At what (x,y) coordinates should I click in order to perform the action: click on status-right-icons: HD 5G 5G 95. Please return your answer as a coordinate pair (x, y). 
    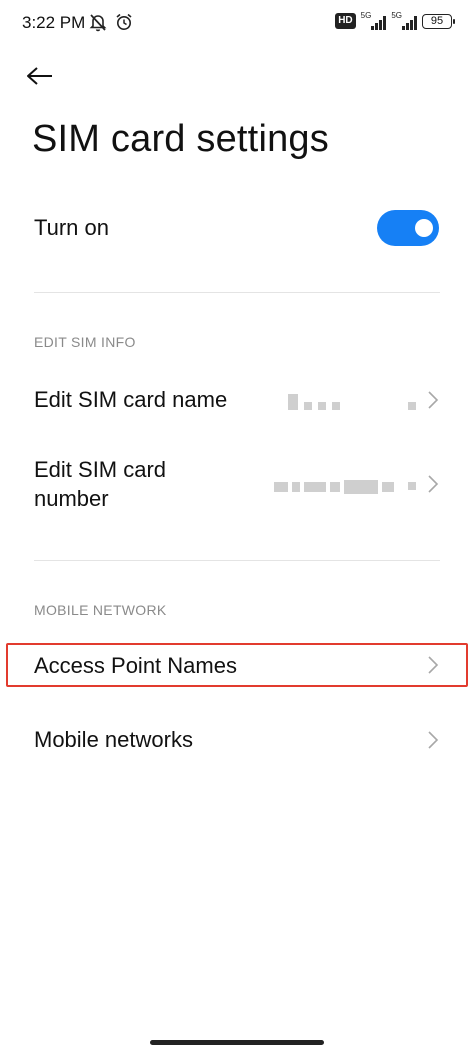
    Looking at the image, I should click on (395, 21).